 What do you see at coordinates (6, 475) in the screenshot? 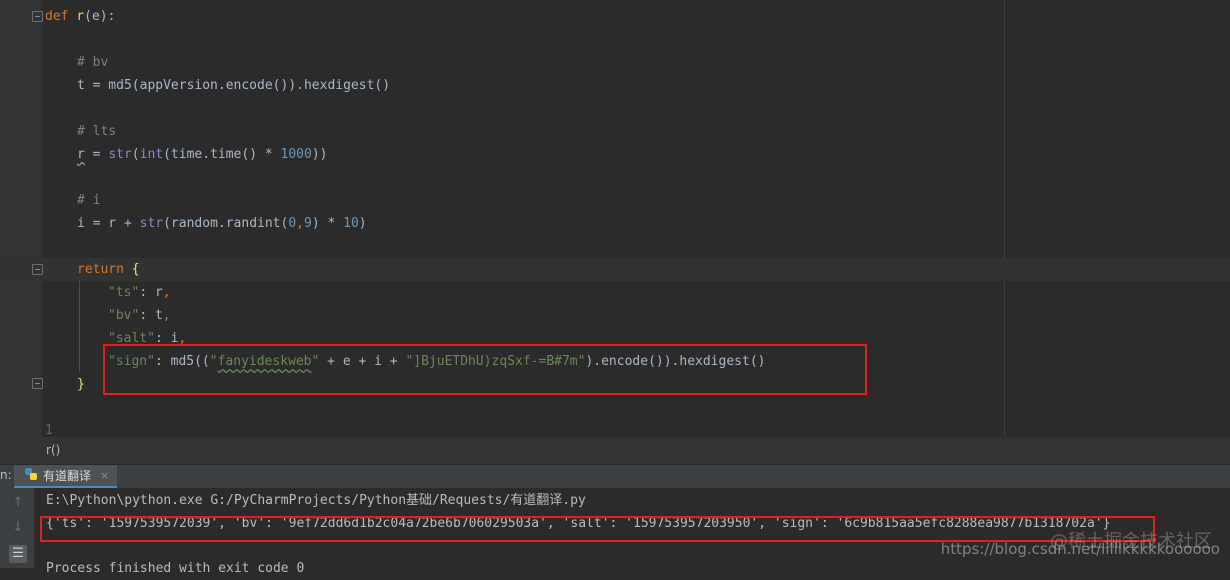
I see `run-label: n:` at bounding box center [6, 475].